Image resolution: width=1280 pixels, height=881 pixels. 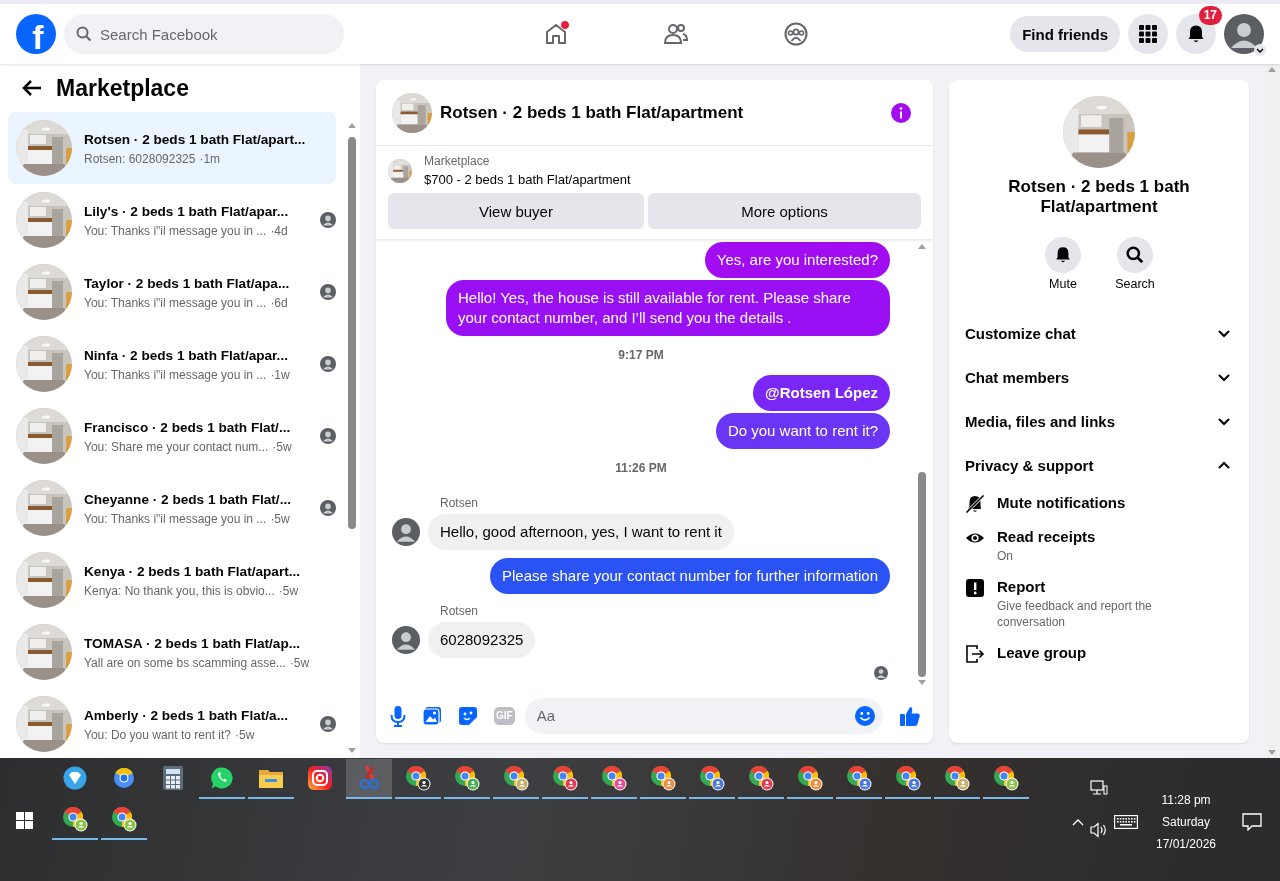 What do you see at coordinates (36, 34) in the screenshot?
I see `logo: f` at bounding box center [36, 34].